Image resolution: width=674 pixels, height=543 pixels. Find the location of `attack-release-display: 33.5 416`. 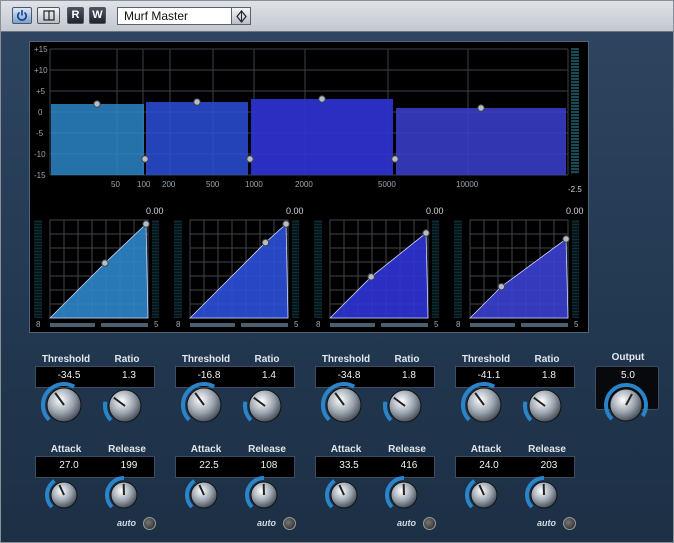

attack-release-display: 33.5 416 is located at coordinates (375, 467).